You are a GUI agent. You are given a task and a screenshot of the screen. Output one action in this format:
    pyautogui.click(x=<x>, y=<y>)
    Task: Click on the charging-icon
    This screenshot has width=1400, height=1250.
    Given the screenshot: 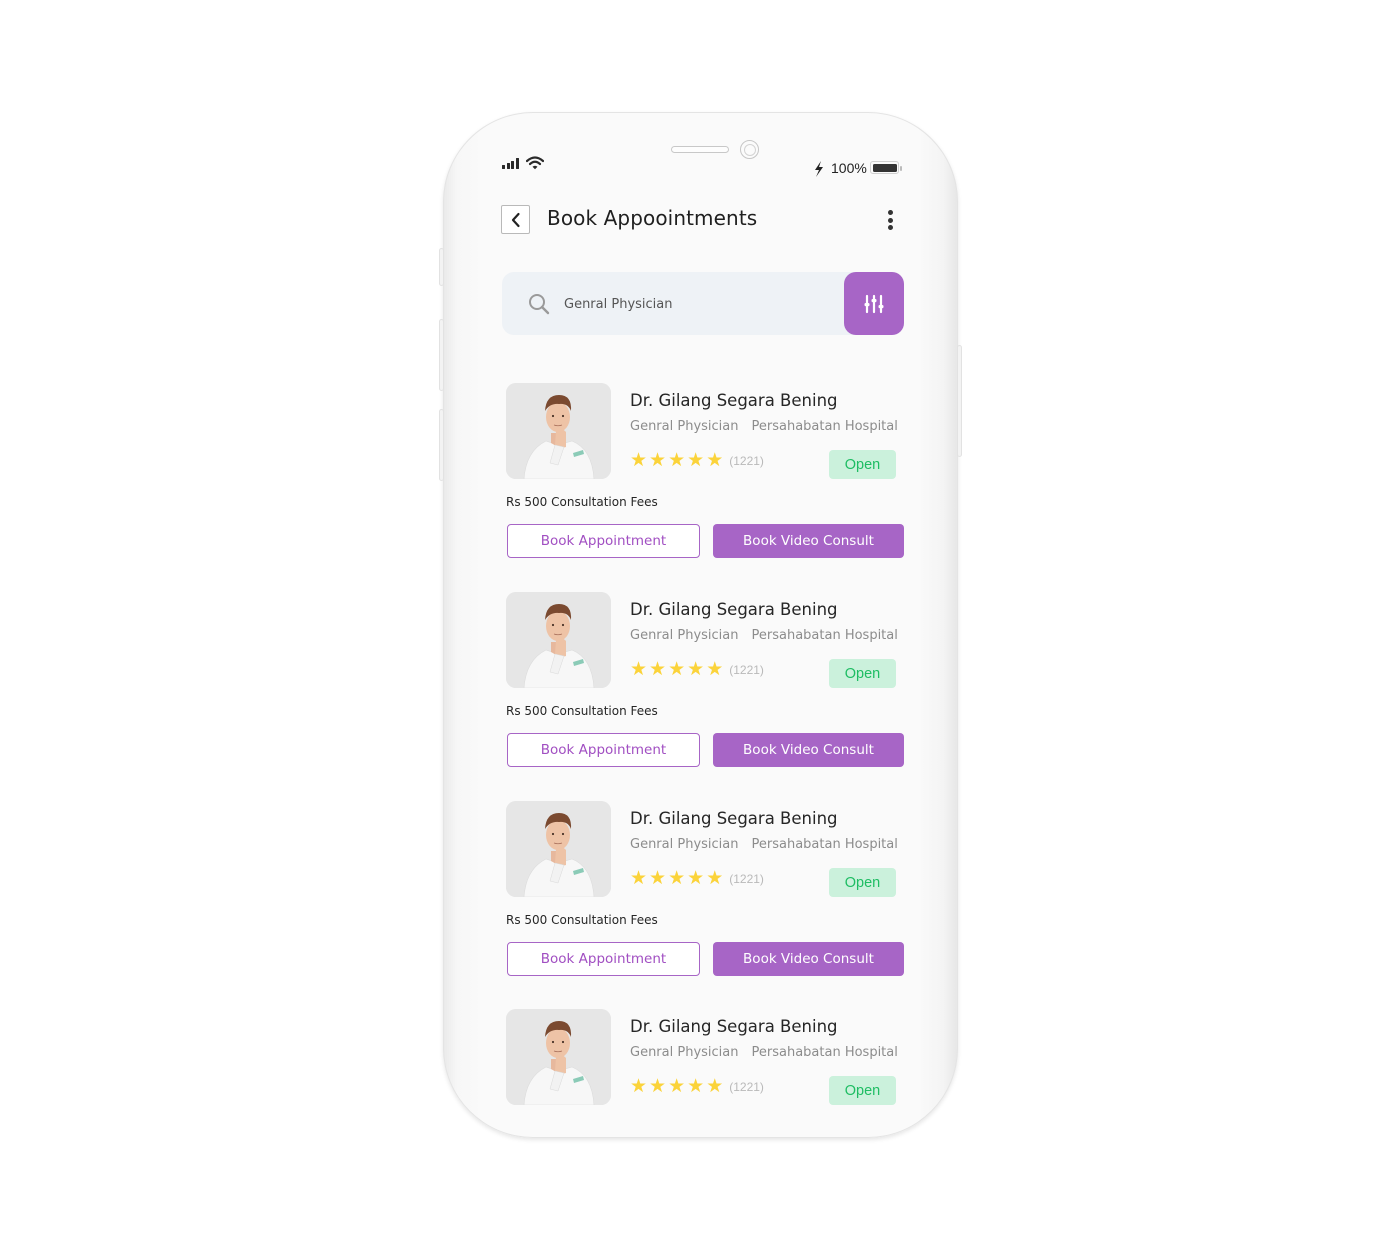 What is the action you would take?
    pyautogui.click(x=819, y=169)
    